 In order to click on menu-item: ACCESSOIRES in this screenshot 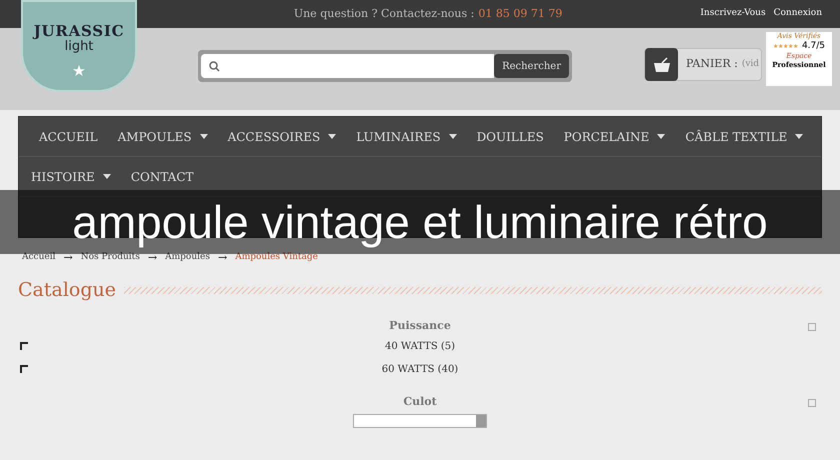, I will do `click(282, 137)`.